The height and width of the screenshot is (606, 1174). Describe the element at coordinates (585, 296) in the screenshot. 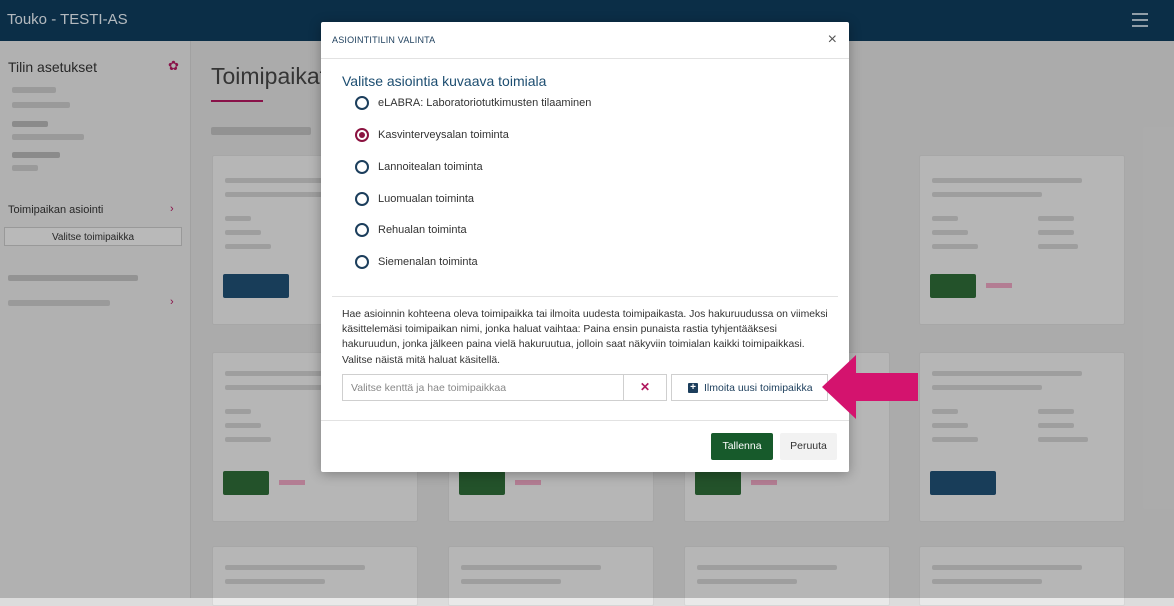

I see `divider` at that location.